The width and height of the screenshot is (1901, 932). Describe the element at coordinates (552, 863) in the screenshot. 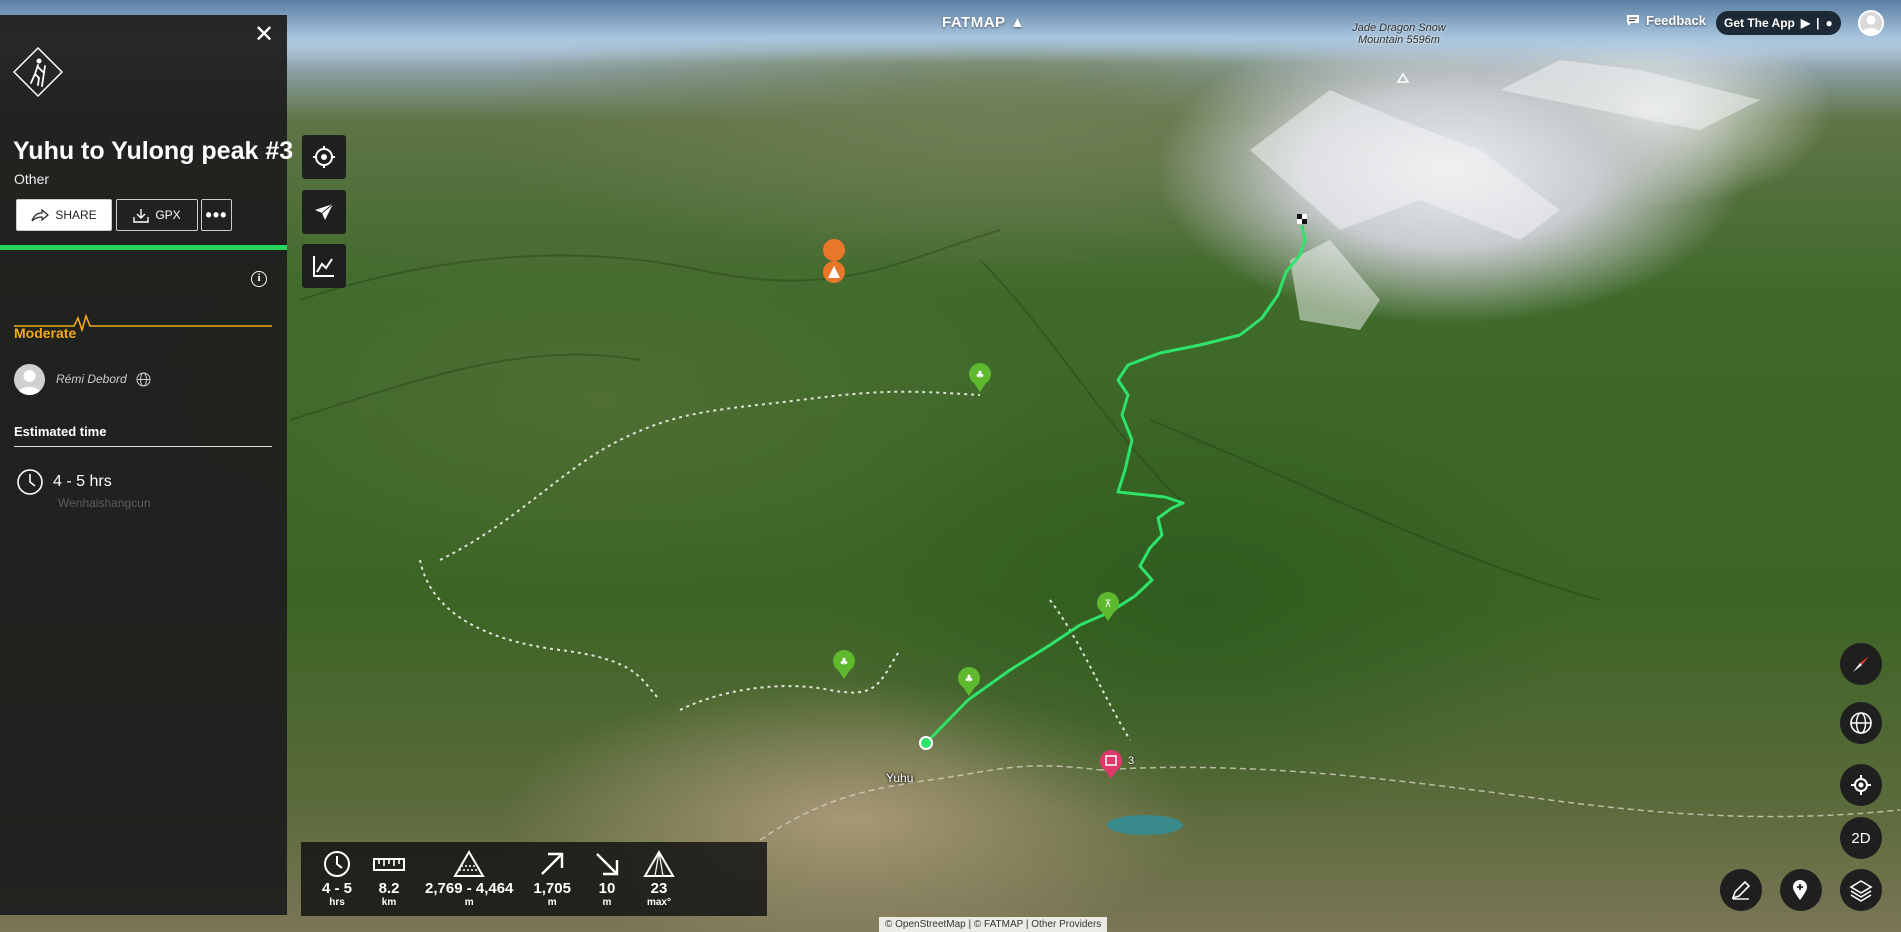

I see `ascent-icon` at that location.